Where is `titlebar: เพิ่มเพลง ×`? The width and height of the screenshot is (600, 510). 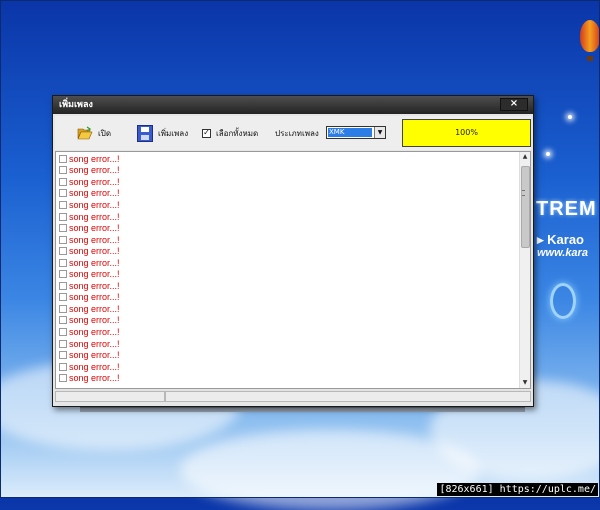 titlebar: เพิ่มเพลง × is located at coordinates (293, 105).